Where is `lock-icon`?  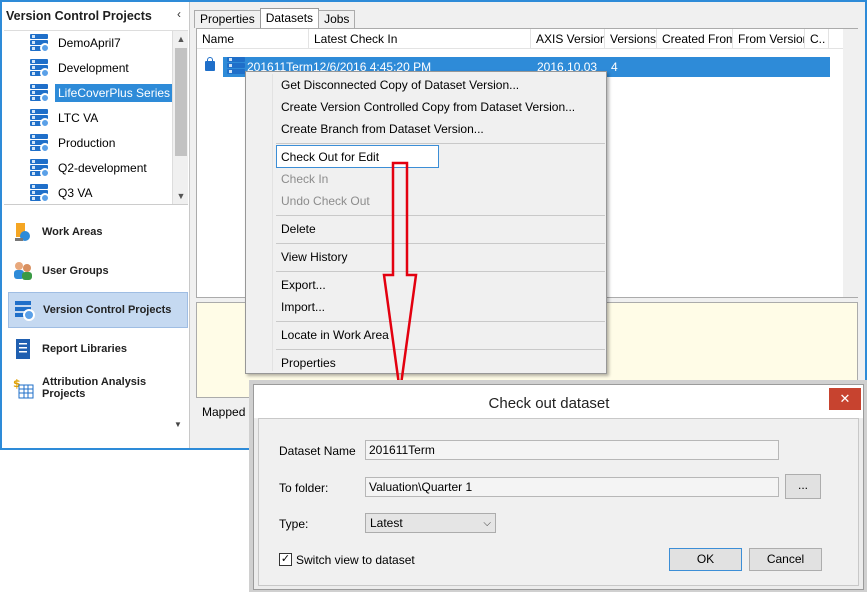
lock-icon is located at coordinates (210, 64).